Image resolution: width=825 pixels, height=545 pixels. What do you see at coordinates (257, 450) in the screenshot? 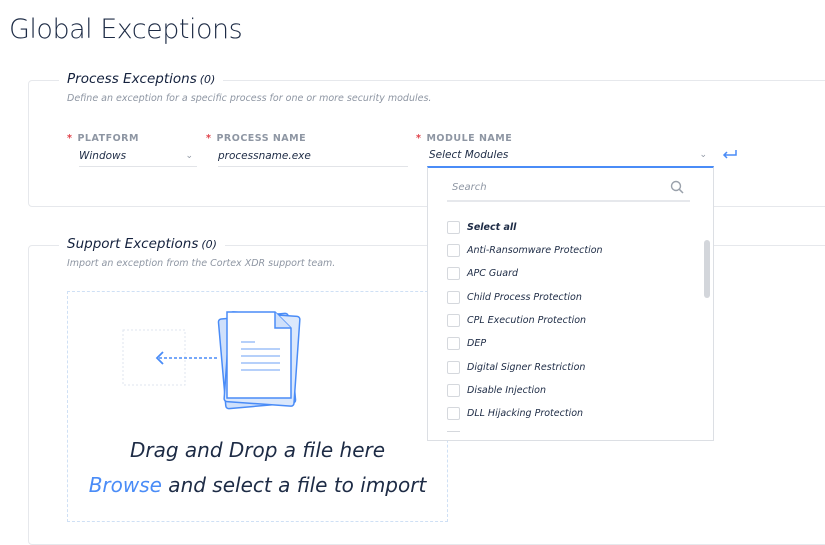
I see `drop-instruction: Drag and Drop a file here` at bounding box center [257, 450].